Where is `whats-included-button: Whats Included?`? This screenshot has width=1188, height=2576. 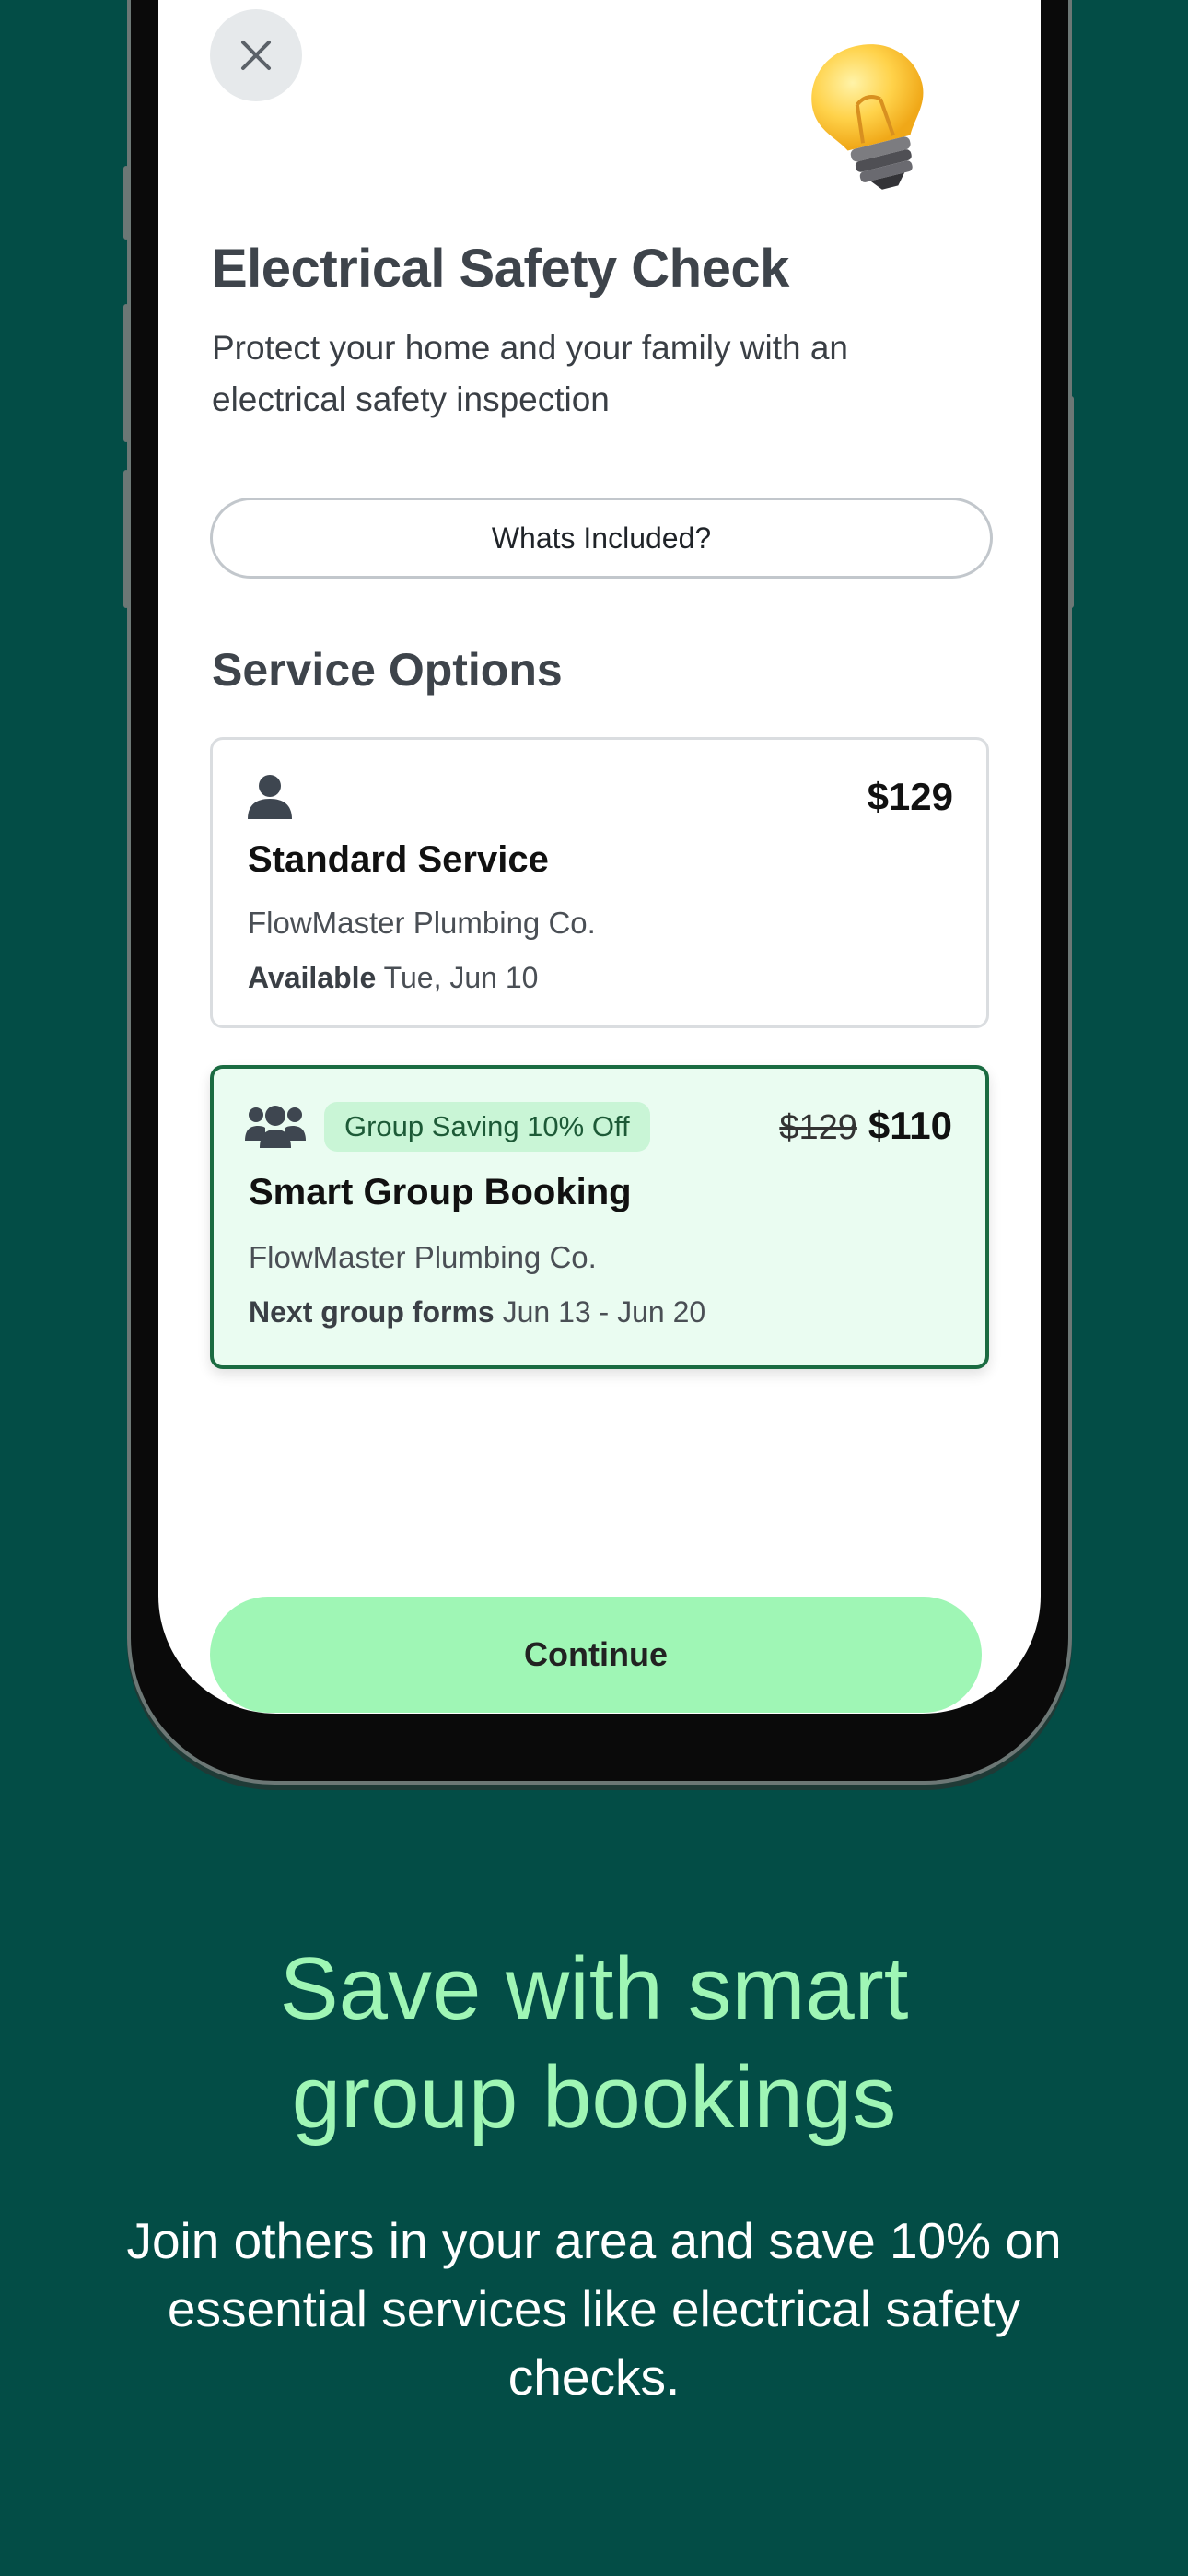 whats-included-button: Whats Included? is located at coordinates (601, 539).